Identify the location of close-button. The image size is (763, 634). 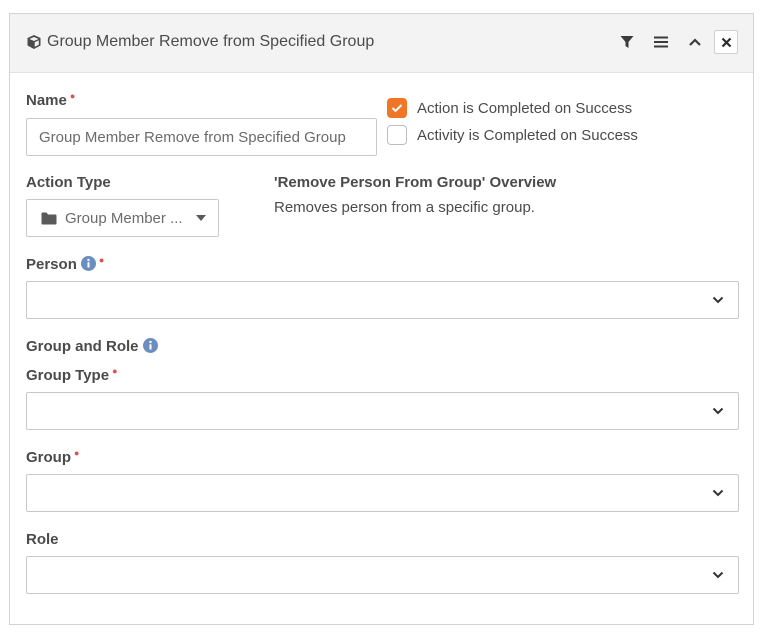
(726, 42).